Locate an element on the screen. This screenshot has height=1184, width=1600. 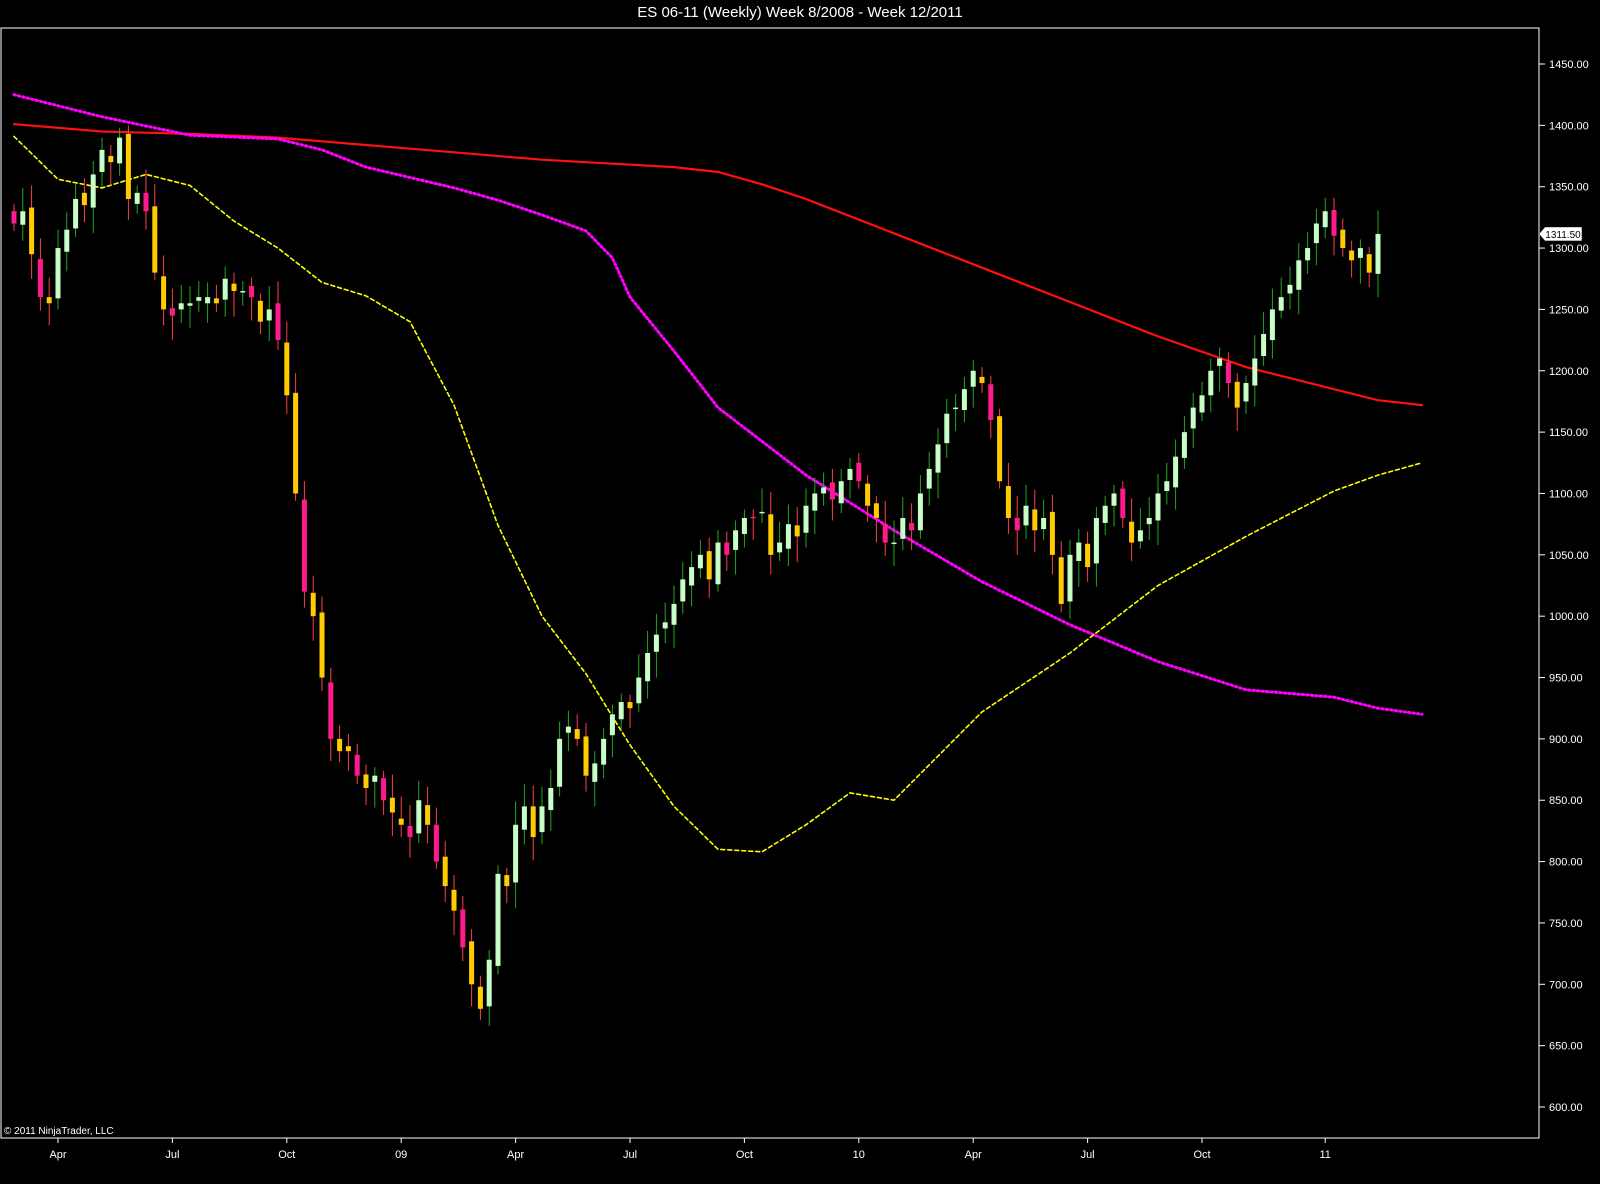
y-tick-label: 1350.00 is located at coordinates (1569, 188).